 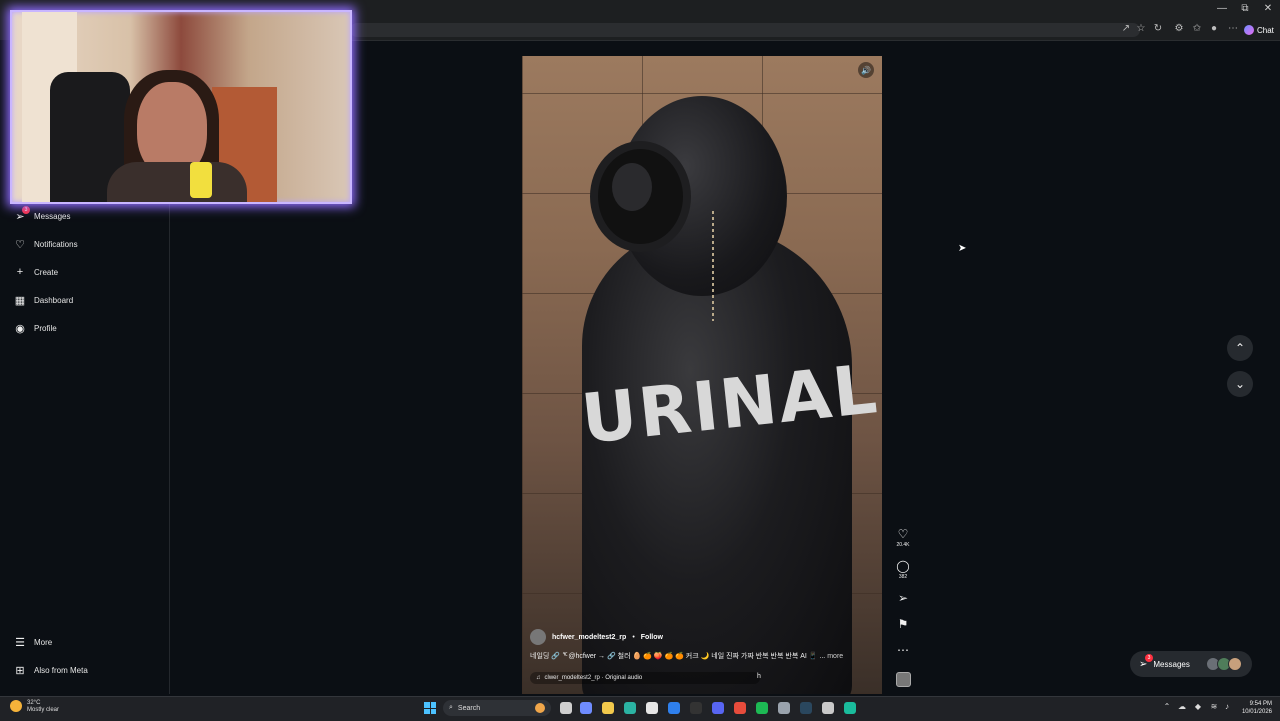 I want to click on messages-pill-label: Messages, so click(x=1171, y=664).